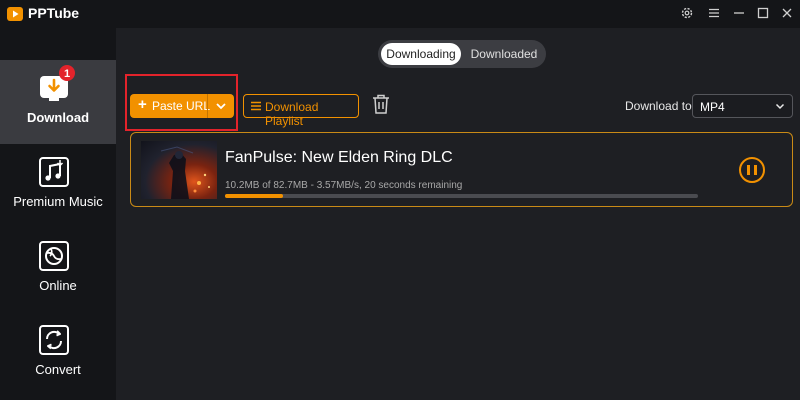 This screenshot has width=800, height=400. What do you see at coordinates (292, 114) in the screenshot?
I see `download-playlist-label: Download Playlist` at bounding box center [292, 114].